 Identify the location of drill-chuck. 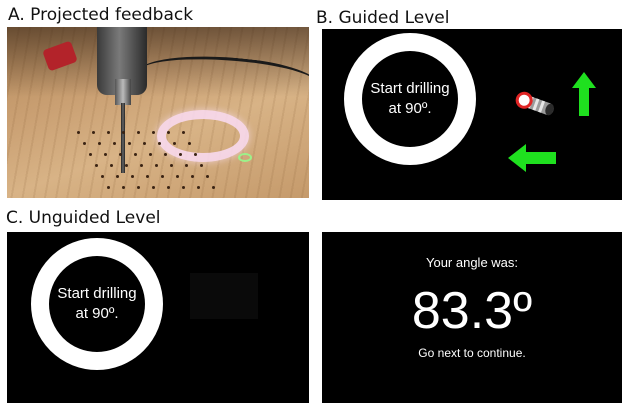
(123, 92).